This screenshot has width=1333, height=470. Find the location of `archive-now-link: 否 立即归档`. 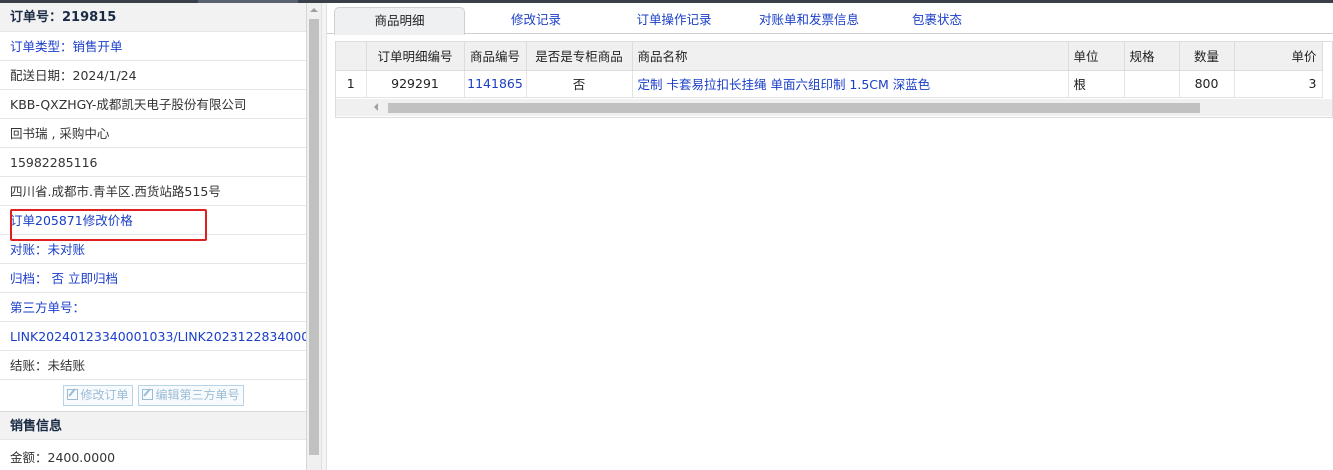

archive-now-link: 否 立即归档 is located at coordinates (85, 278).